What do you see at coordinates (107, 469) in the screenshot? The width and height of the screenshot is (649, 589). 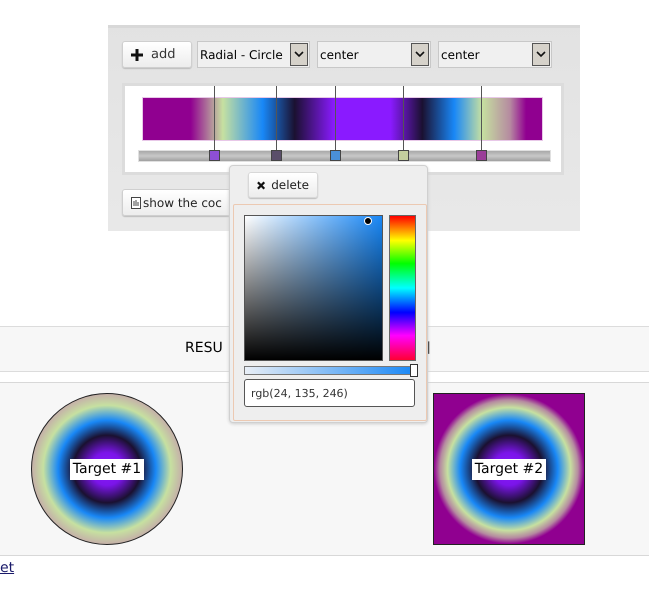 I see `target-label: Target #1` at bounding box center [107, 469].